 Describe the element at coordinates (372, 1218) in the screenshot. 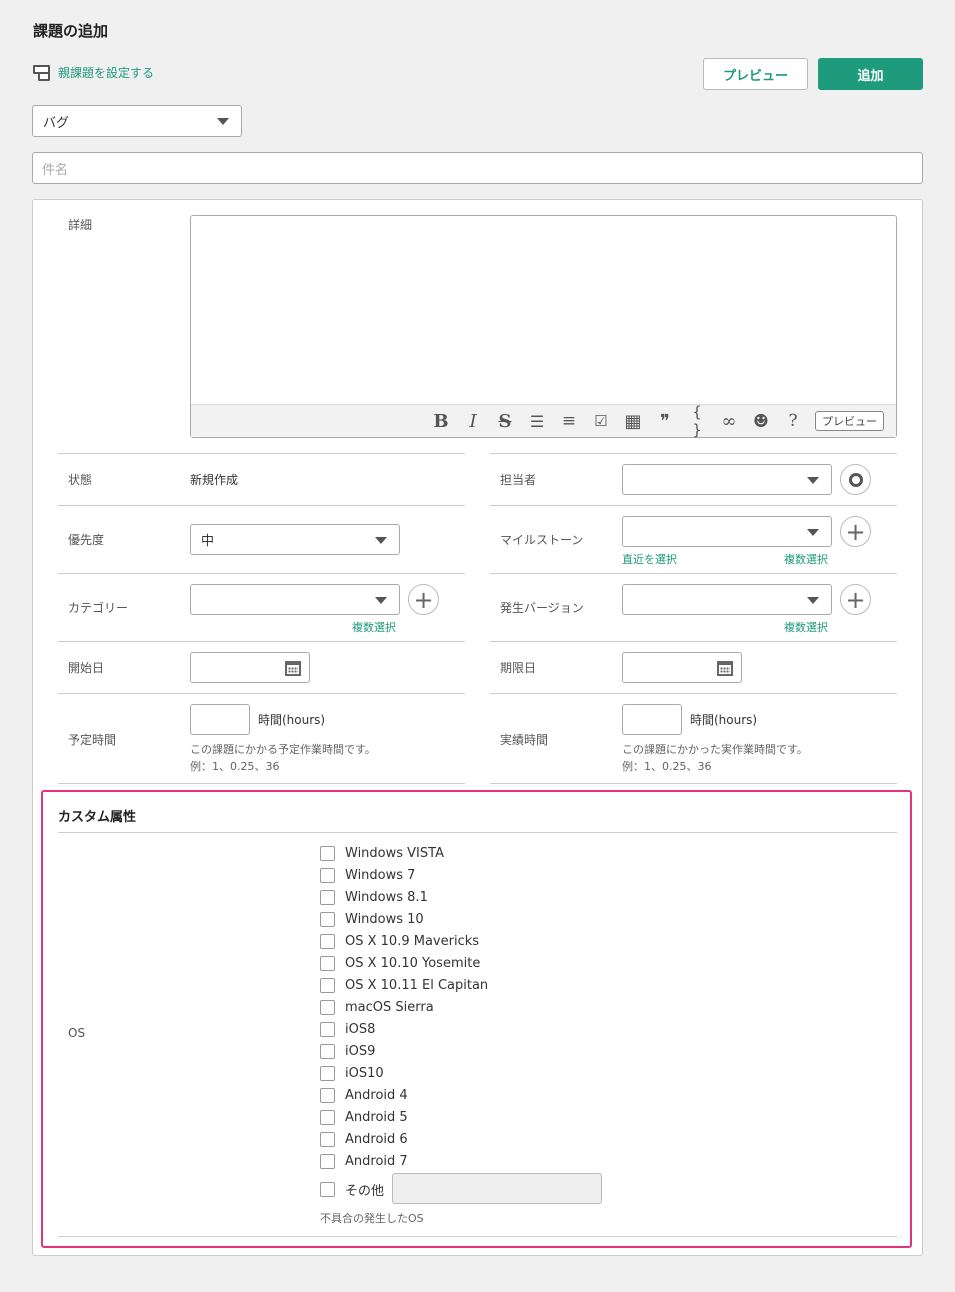

I see `os-help-text: 不具合の発生したOS` at that location.